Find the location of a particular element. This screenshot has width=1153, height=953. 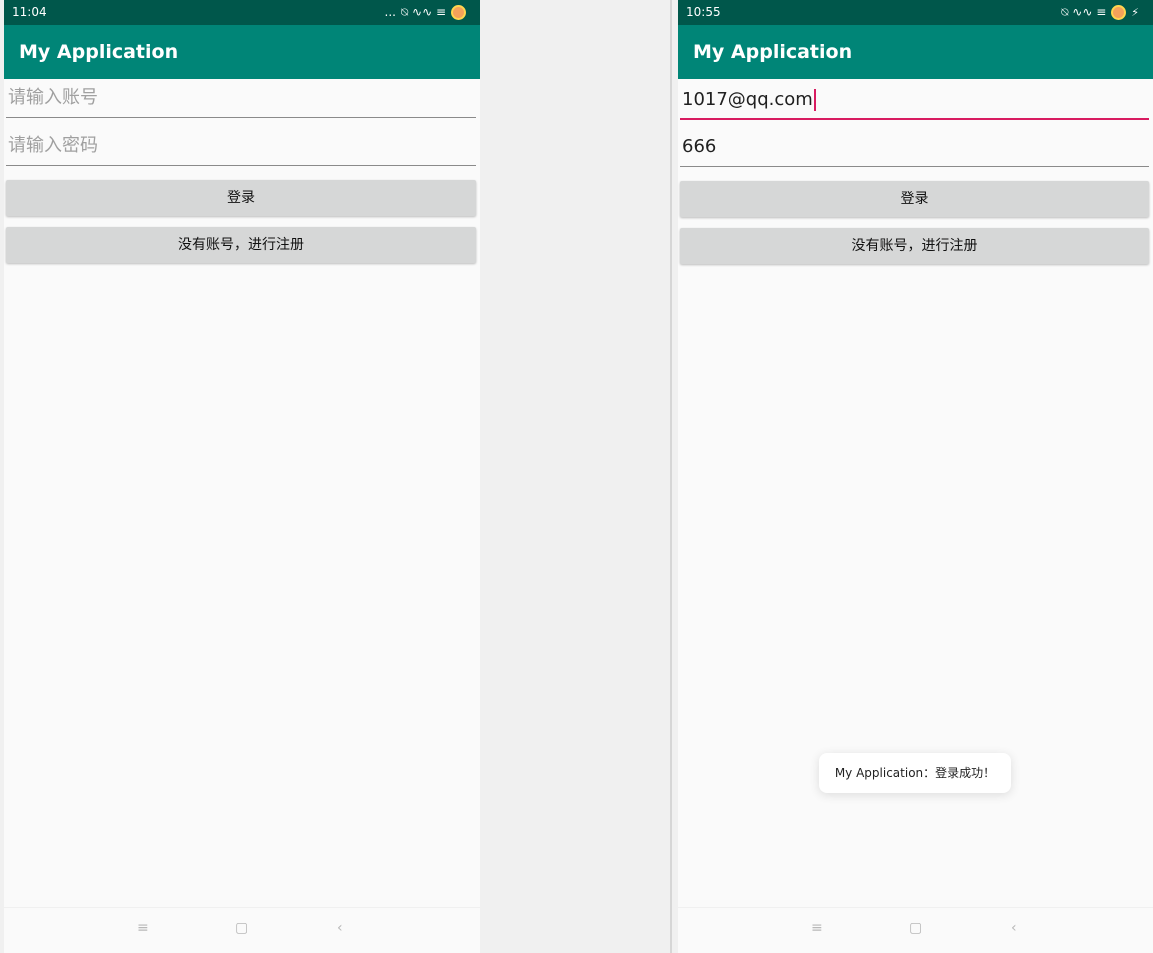

status-time: 11:04 is located at coordinates (29, 12).